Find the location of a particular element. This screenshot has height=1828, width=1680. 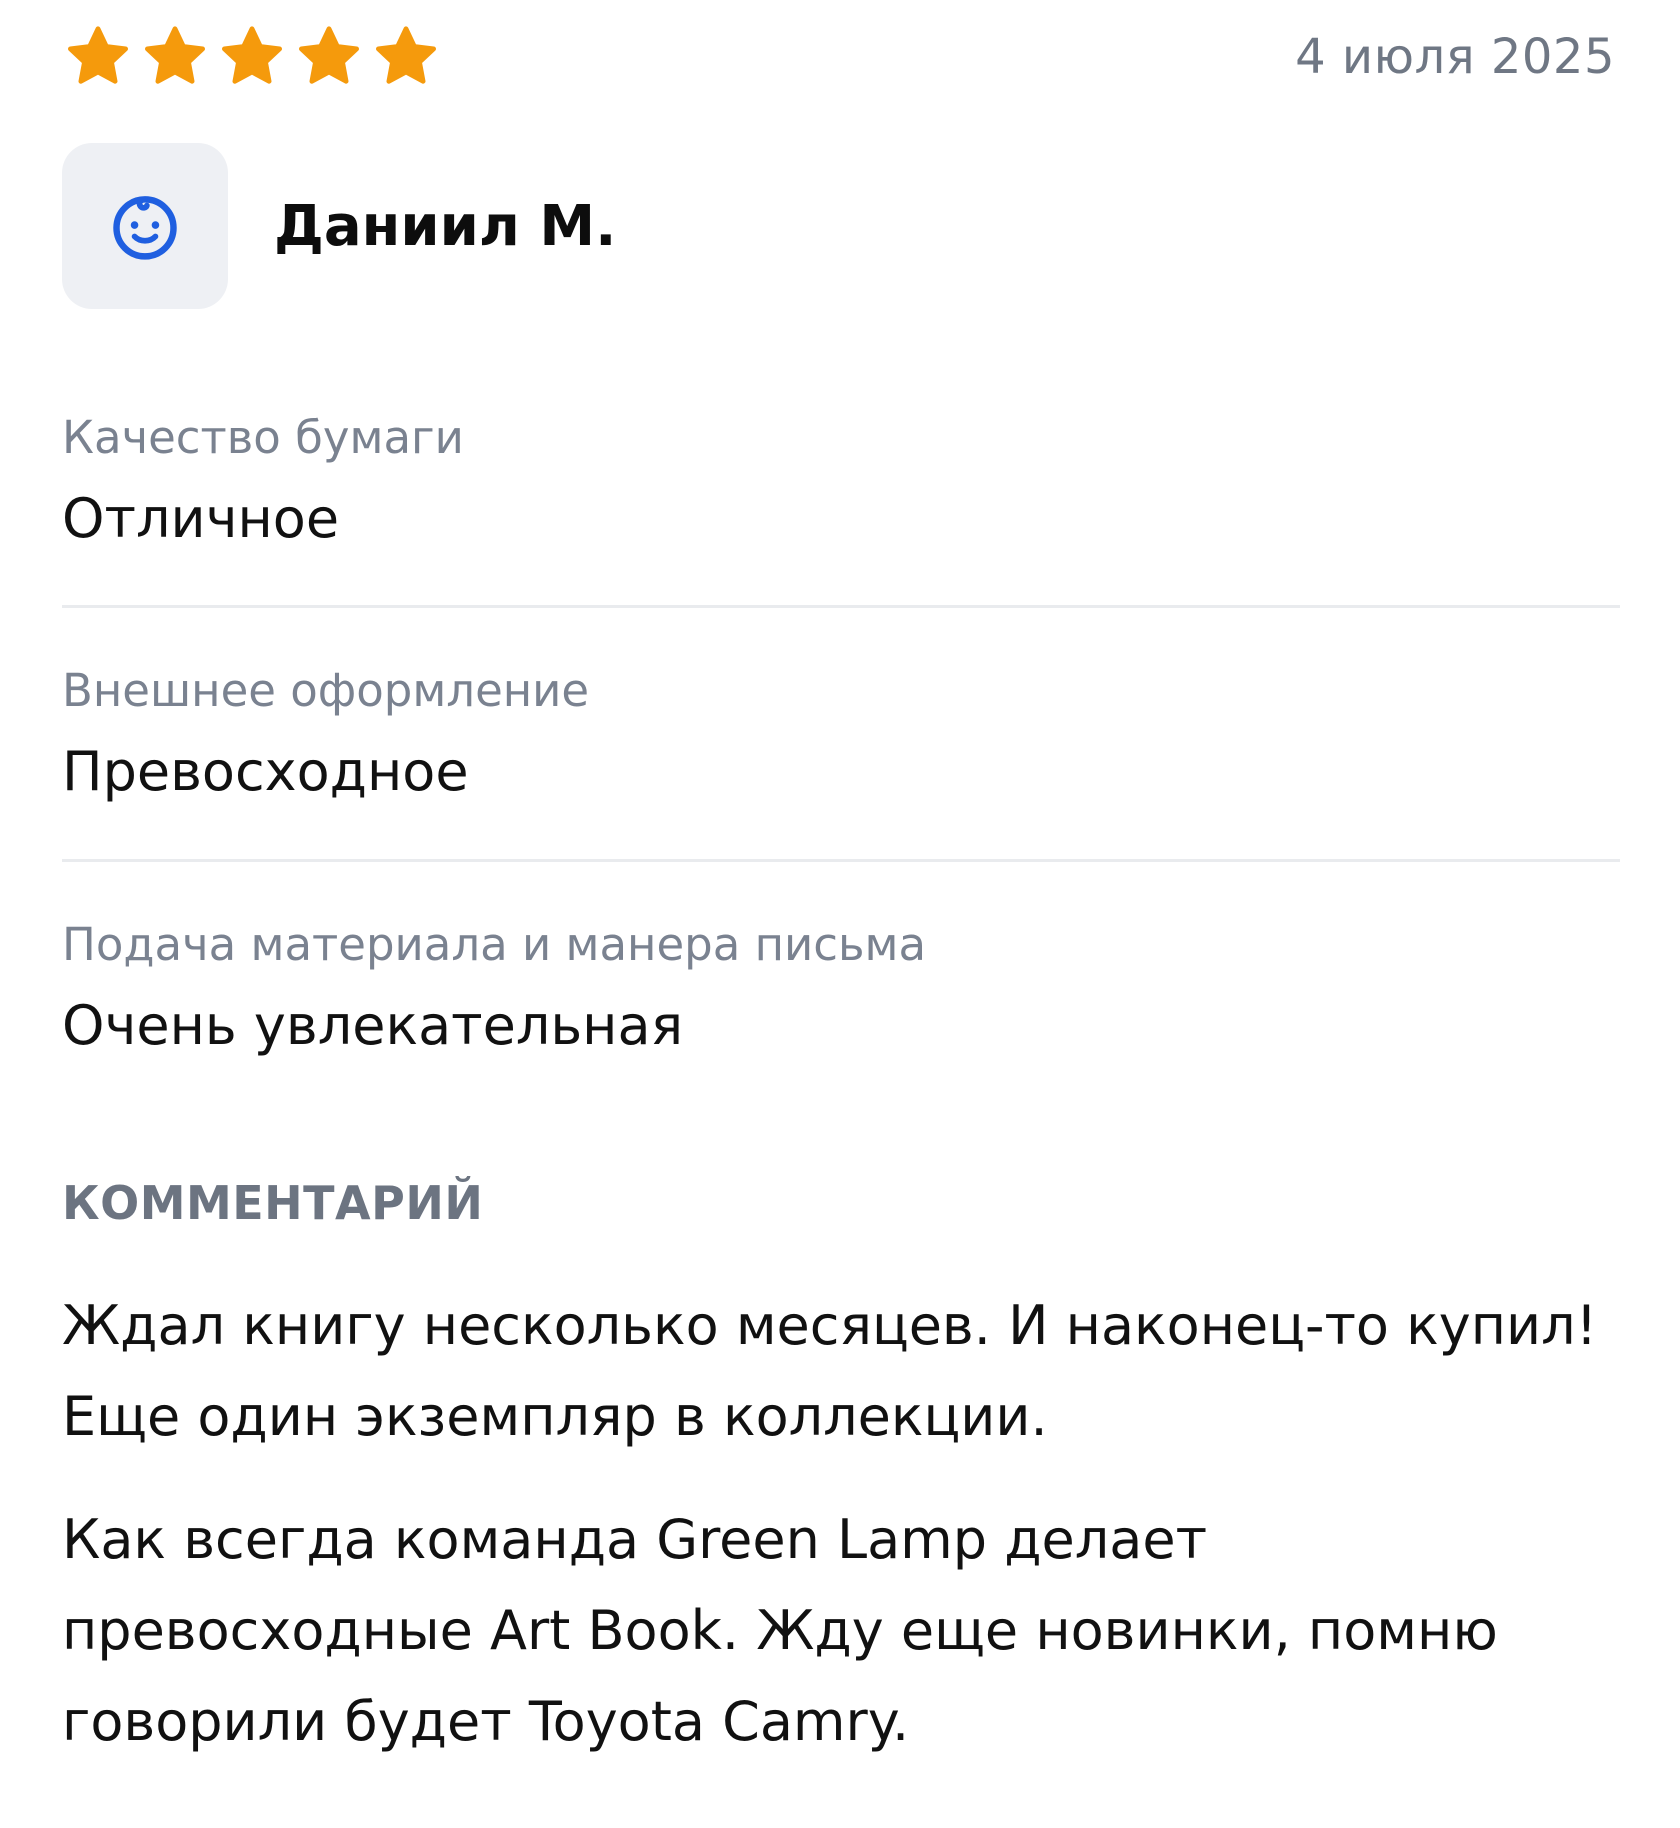

attribute-value: Очень увлекательная is located at coordinates (373, 1025).